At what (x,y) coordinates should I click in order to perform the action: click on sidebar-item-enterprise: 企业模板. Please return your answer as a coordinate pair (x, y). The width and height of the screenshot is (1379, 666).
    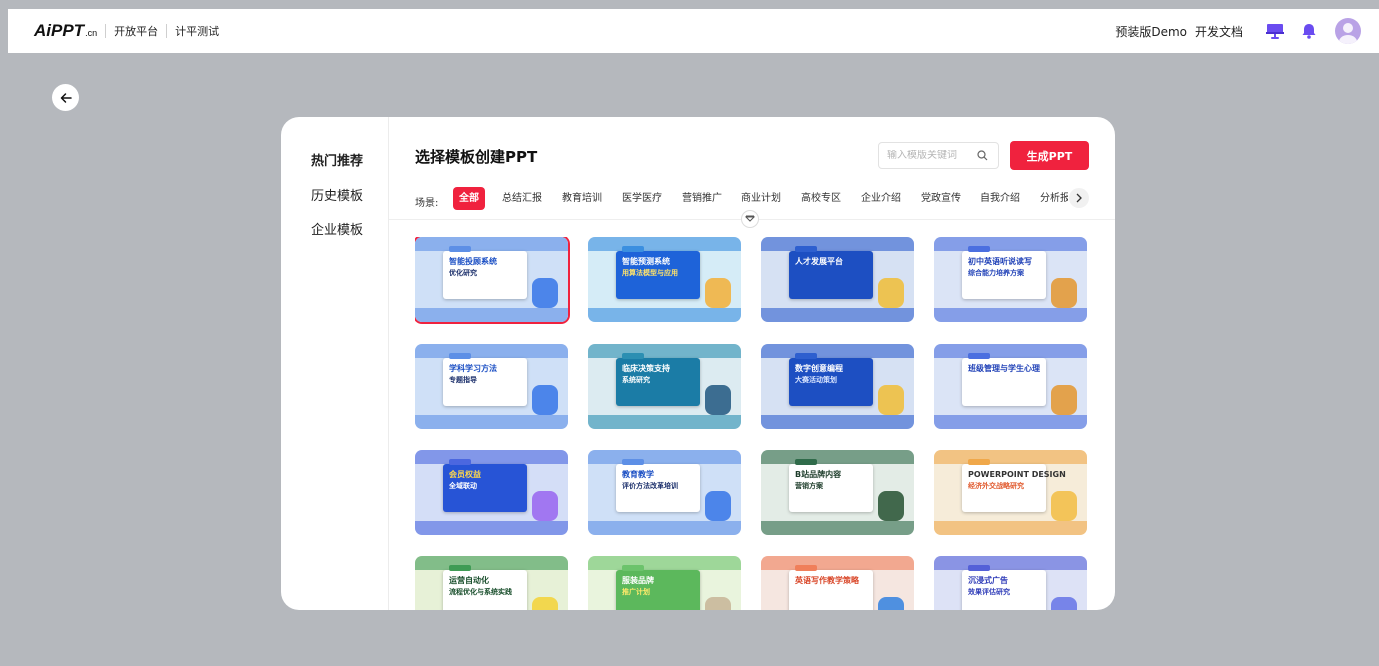
    Looking at the image, I should click on (337, 228).